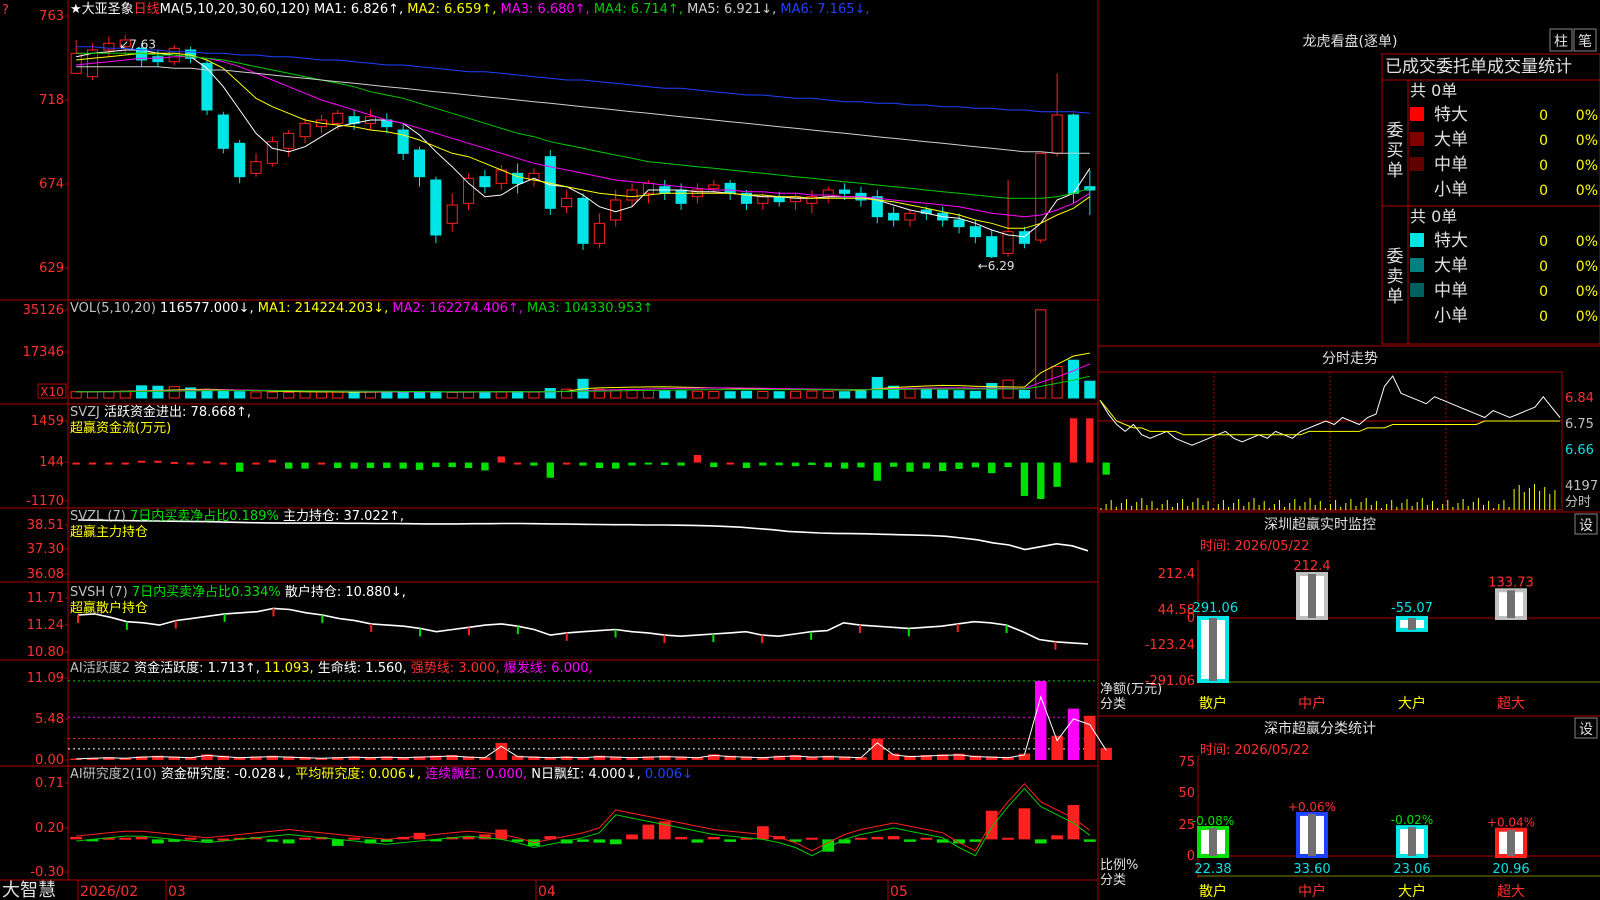  Describe the element at coordinates (590, 308) in the screenshot. I see `vol-header-part-4: MA3: 104330.953↑` at that location.